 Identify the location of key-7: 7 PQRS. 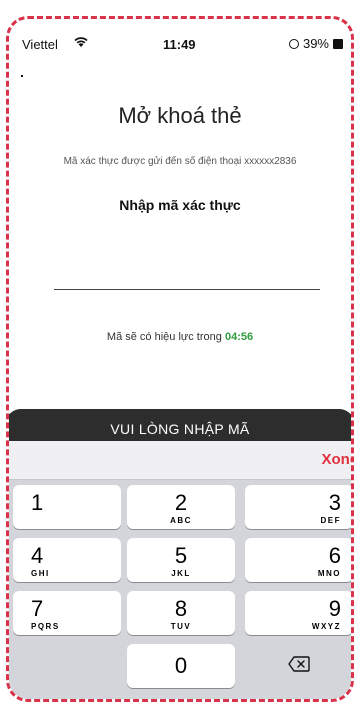
(67, 613).